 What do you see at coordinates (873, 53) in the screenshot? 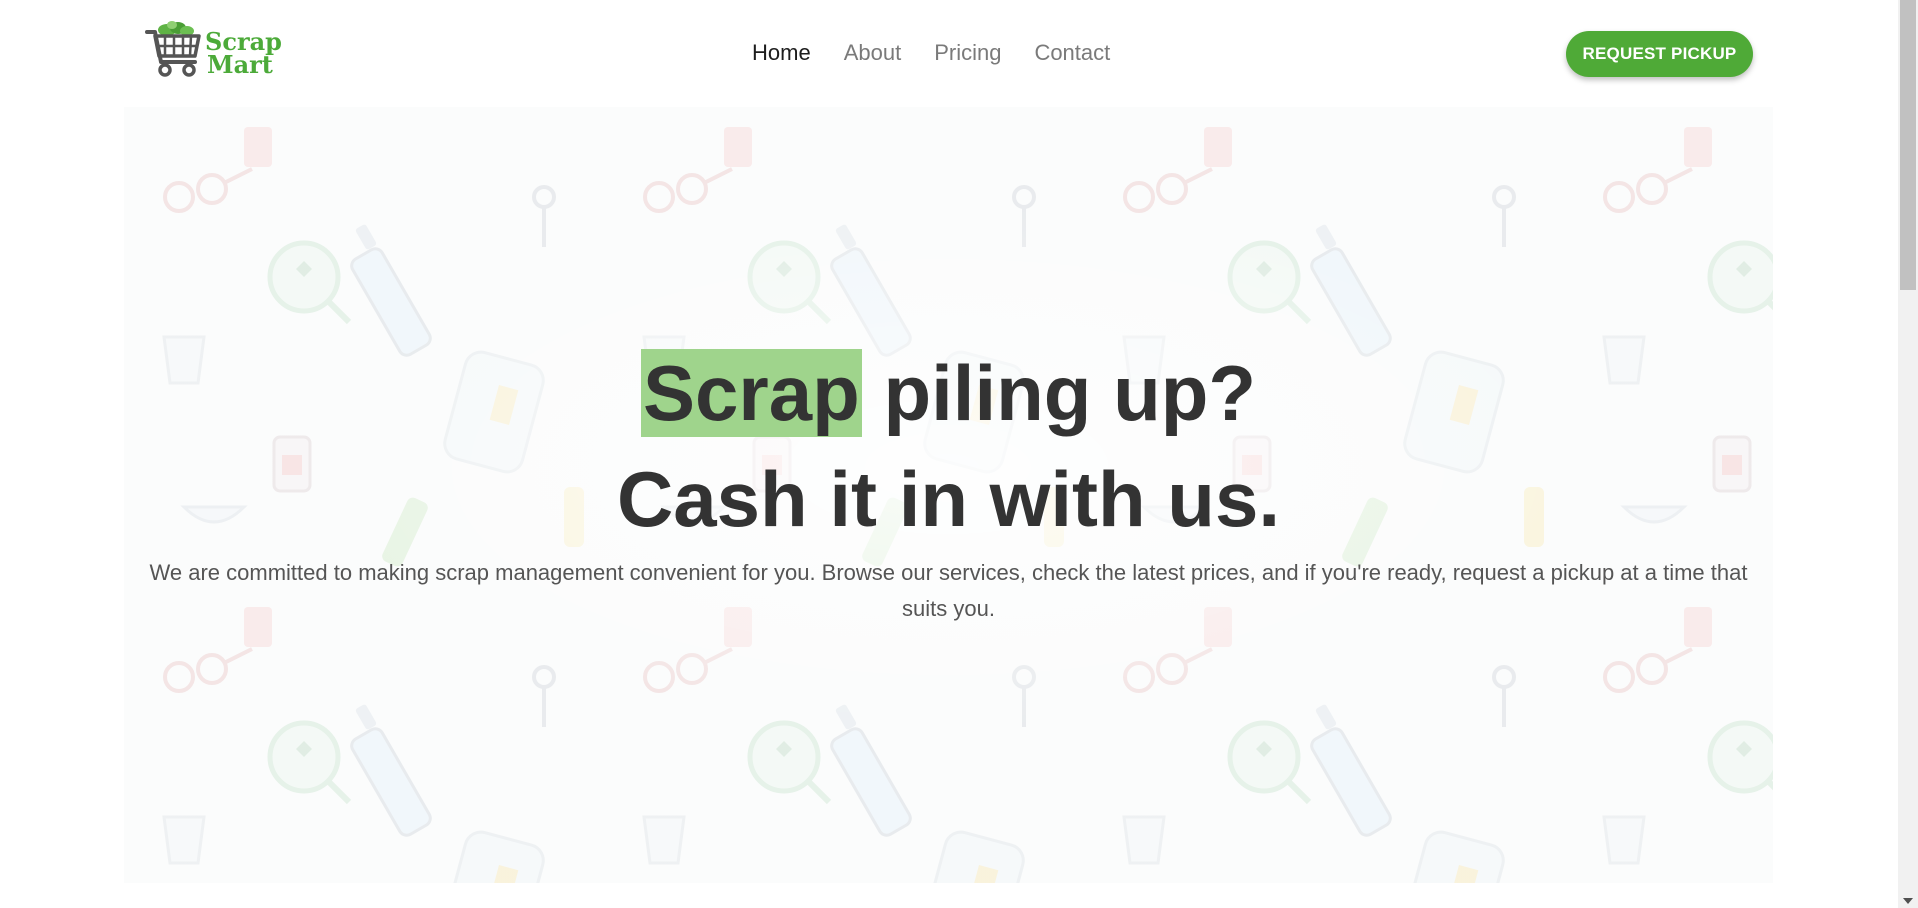
I see `nav-about: About` at bounding box center [873, 53].